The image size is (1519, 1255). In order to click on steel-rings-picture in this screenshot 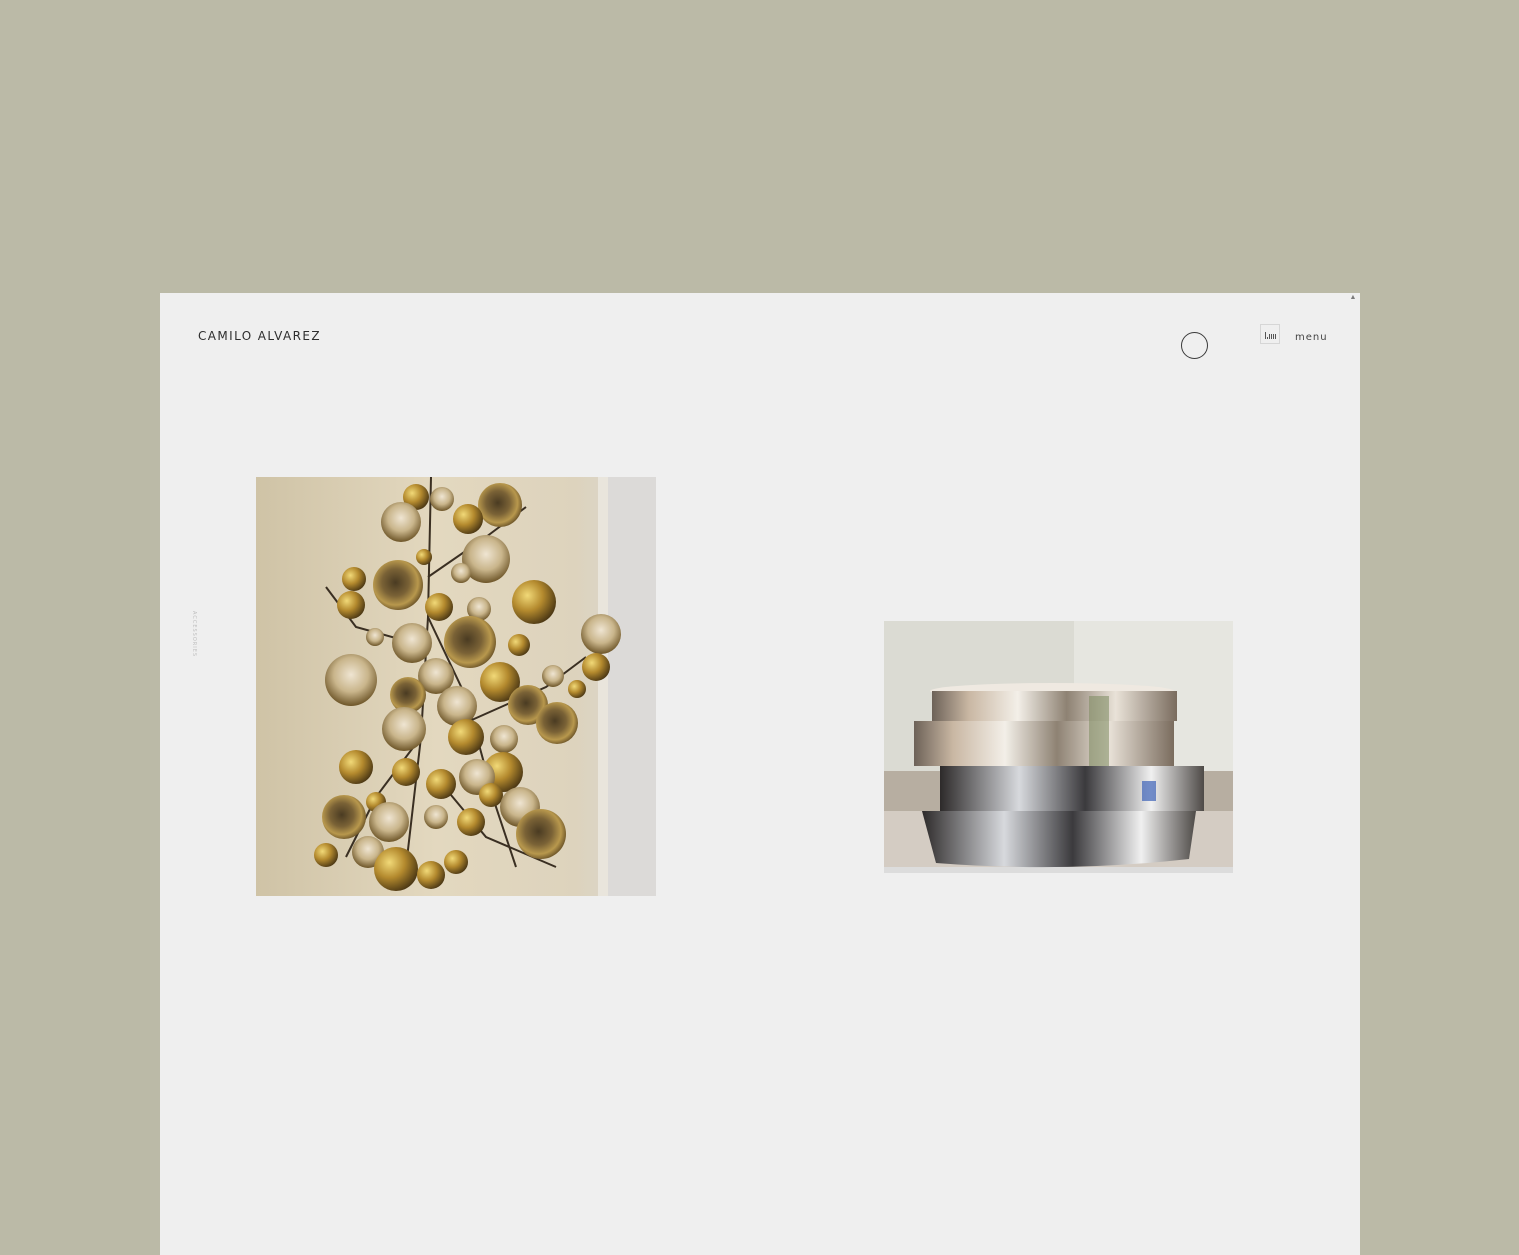, I will do `click(1058, 747)`.